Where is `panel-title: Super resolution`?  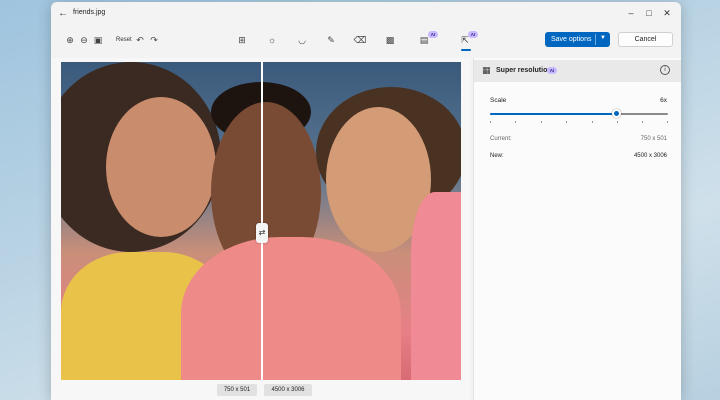
panel-title: Super resolution is located at coordinates (524, 70).